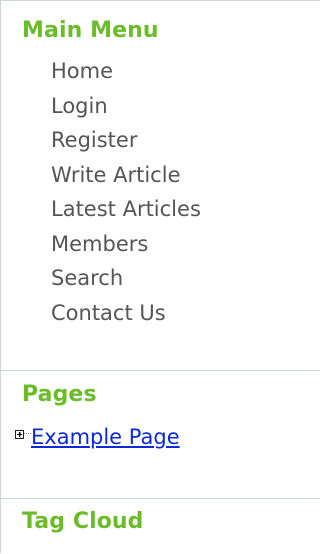 The width and height of the screenshot is (322, 554). What do you see at coordinates (126, 140) in the screenshot?
I see `menu-item-register: Register` at bounding box center [126, 140].